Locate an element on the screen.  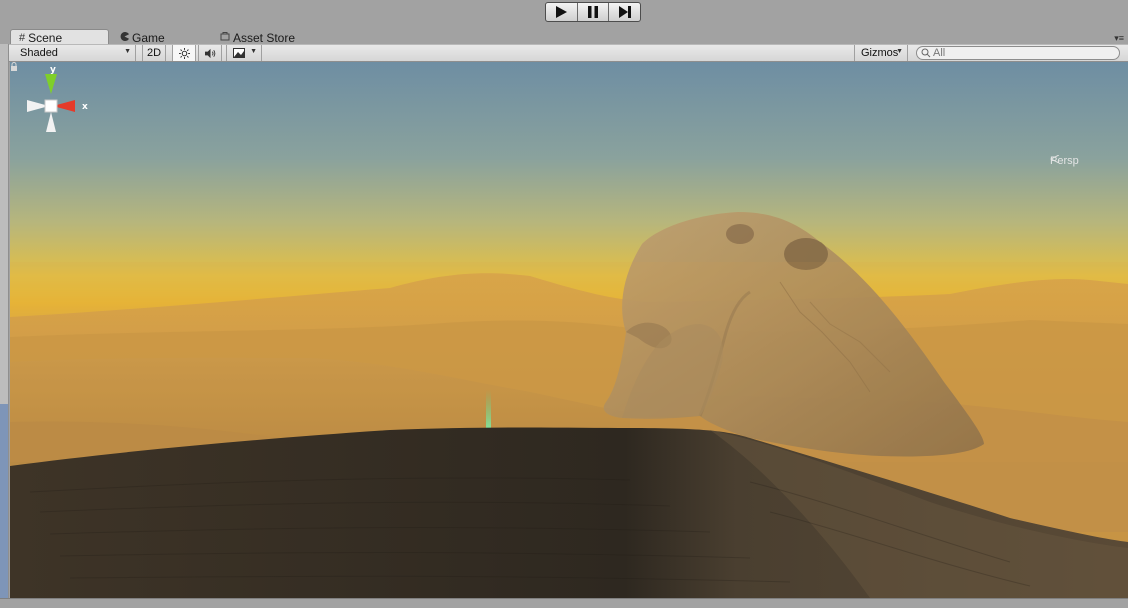
lock-icon is located at coordinates (14, 67).